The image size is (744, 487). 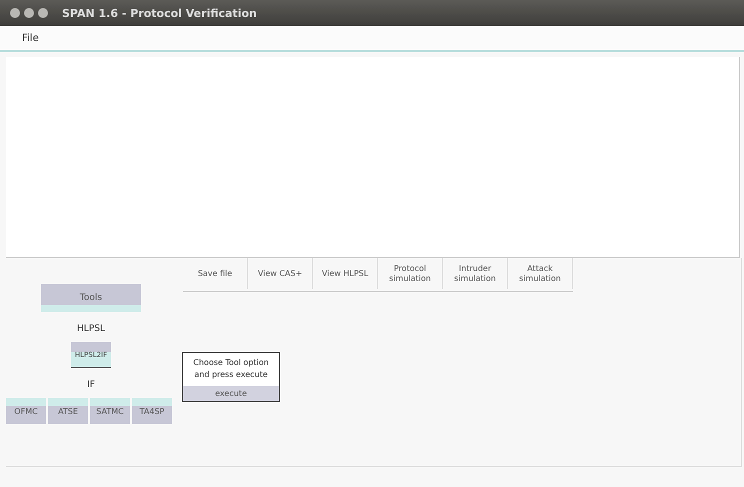 I want to click on action-button: View HLPSL, so click(x=345, y=274).